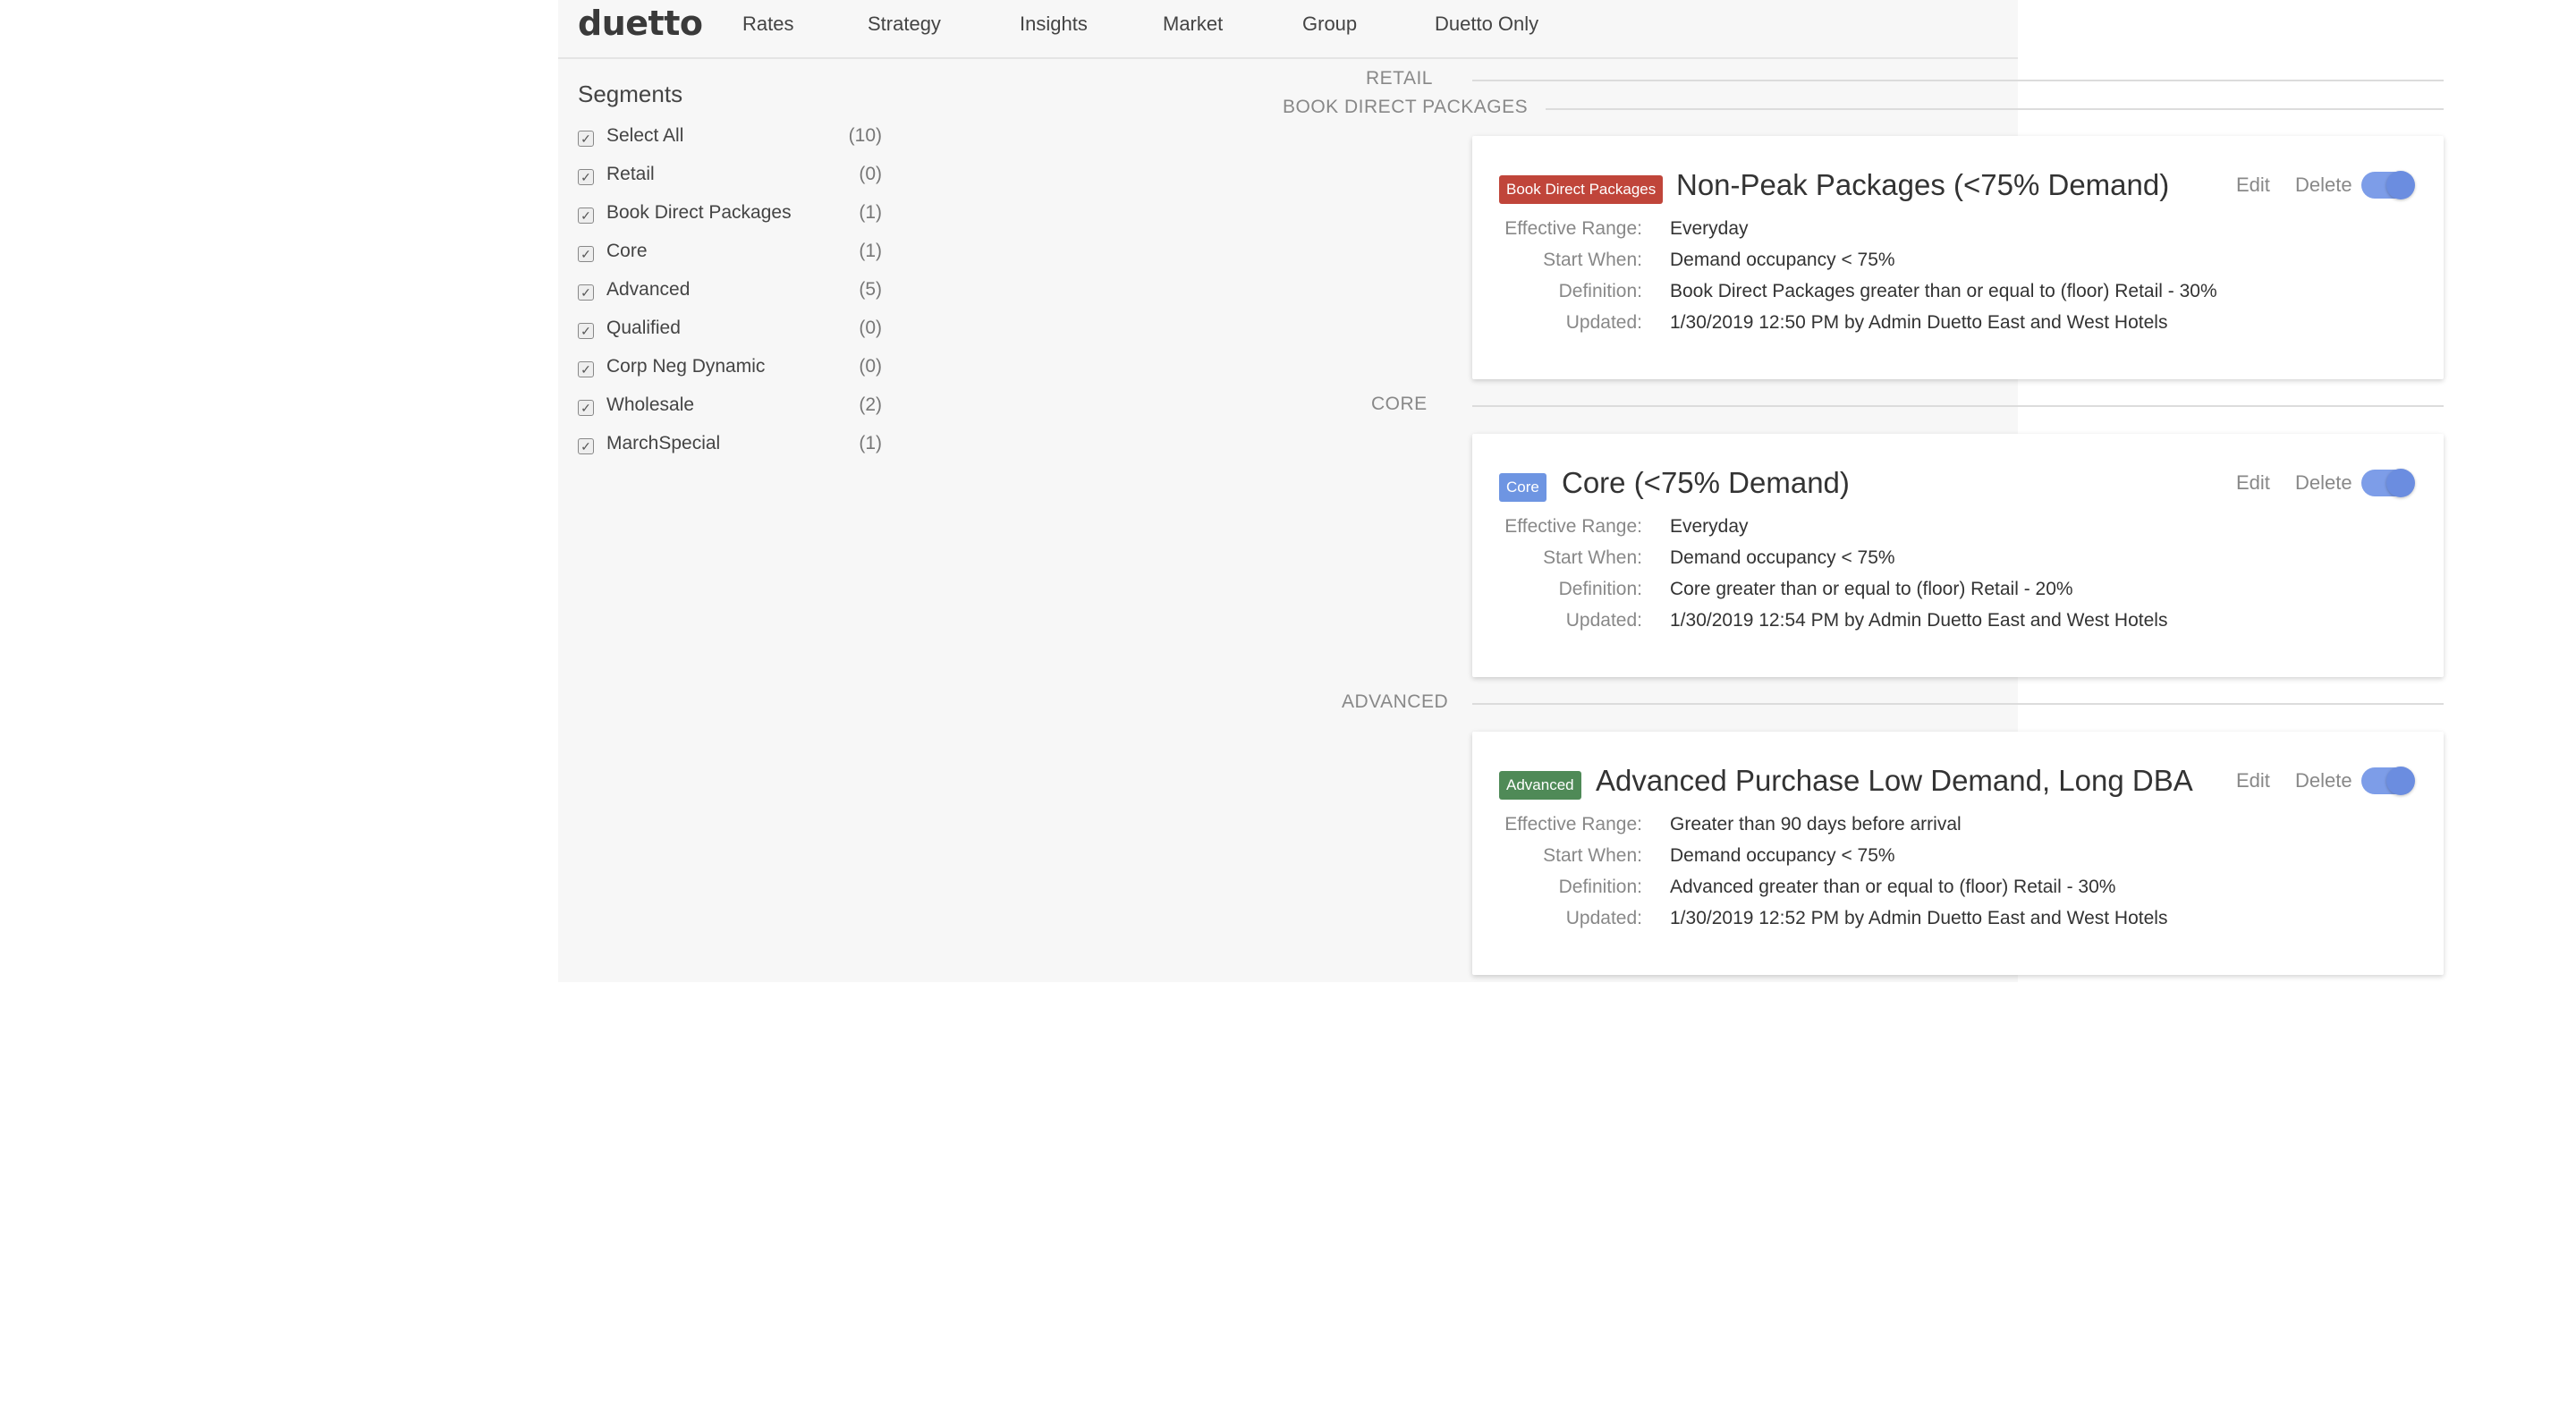 The width and height of the screenshot is (2576, 1415). I want to click on segment-label: Wholesale, so click(650, 405).